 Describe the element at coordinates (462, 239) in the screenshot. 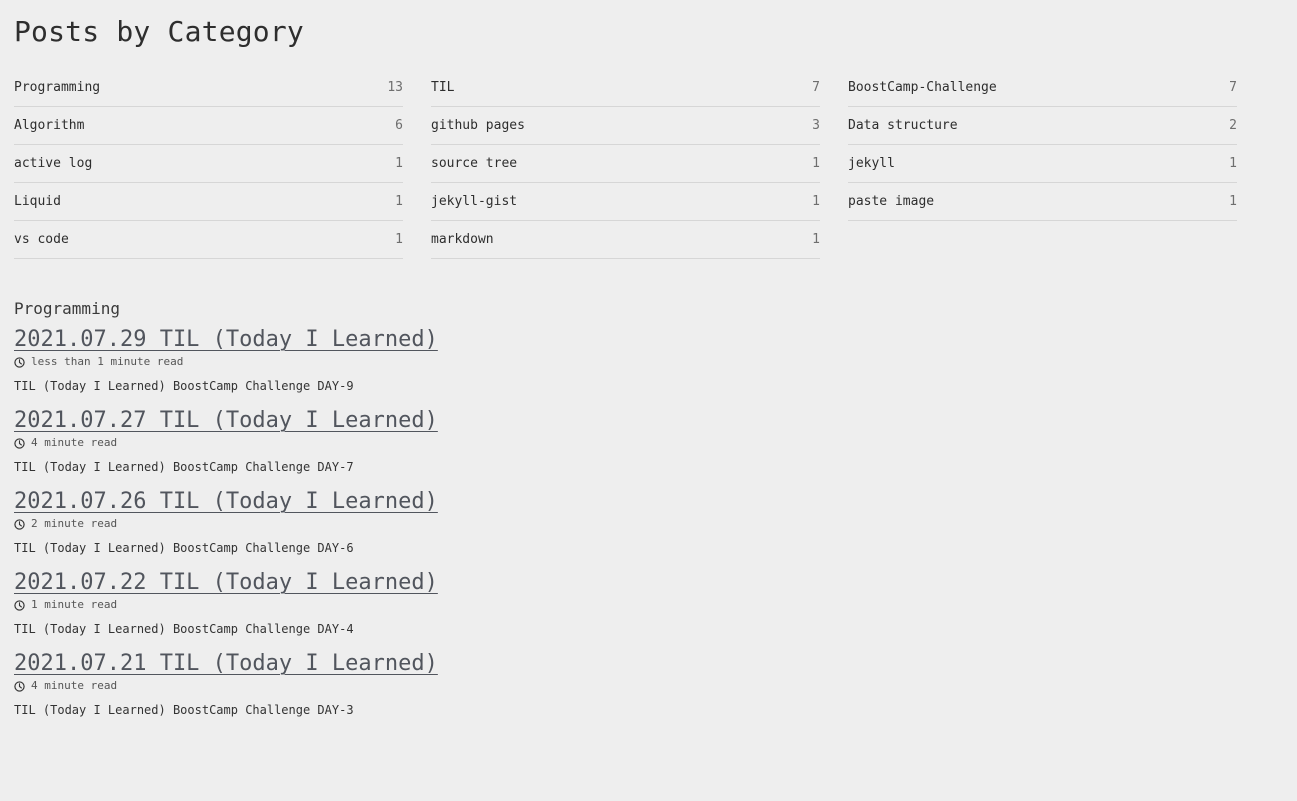

I see `category-name: markdown` at that location.